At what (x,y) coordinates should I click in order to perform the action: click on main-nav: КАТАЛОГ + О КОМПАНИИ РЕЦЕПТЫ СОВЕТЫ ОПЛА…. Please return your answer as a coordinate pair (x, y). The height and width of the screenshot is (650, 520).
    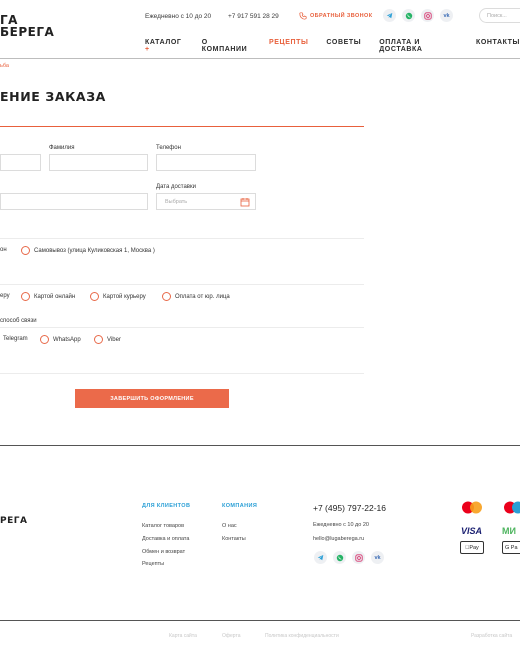
    Looking at the image, I should click on (332, 46).